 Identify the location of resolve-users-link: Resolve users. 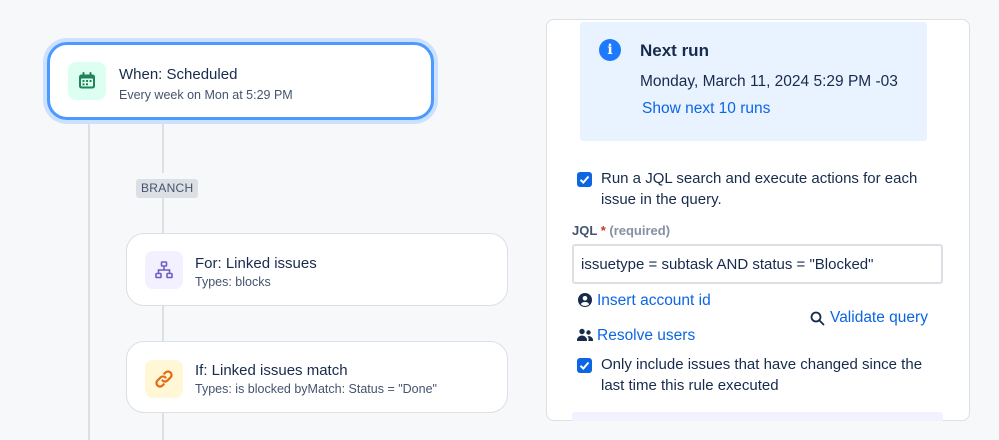
(646, 336).